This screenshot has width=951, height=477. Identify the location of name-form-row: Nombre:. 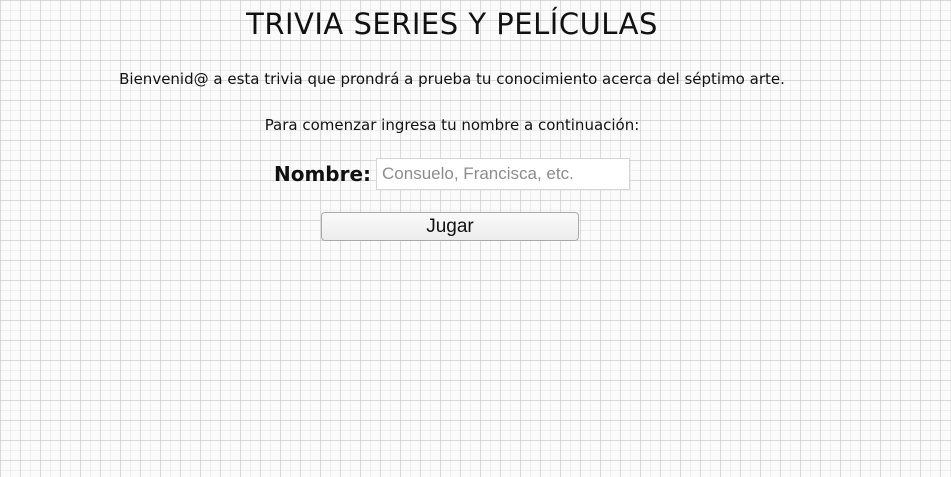
(452, 174).